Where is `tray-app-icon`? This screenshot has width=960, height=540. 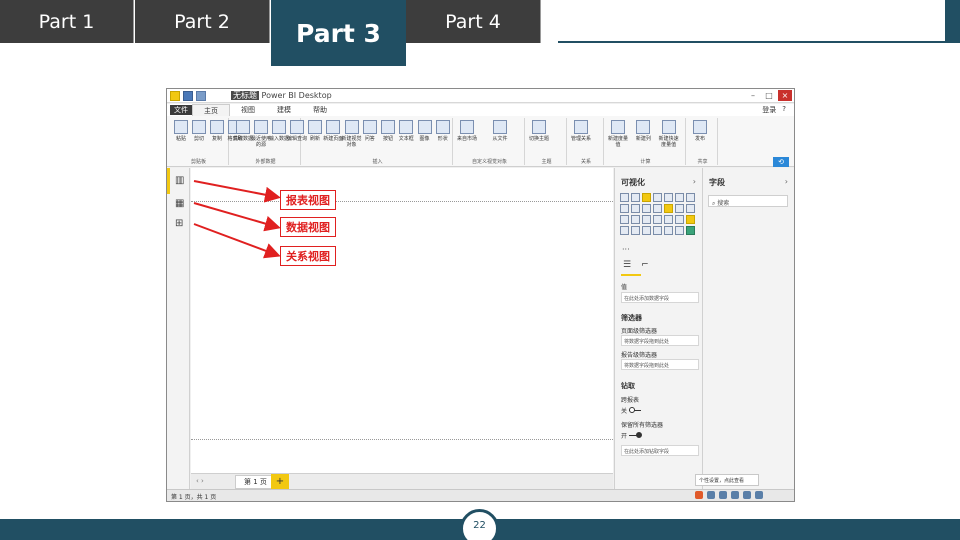 tray-app-icon is located at coordinates (699, 495).